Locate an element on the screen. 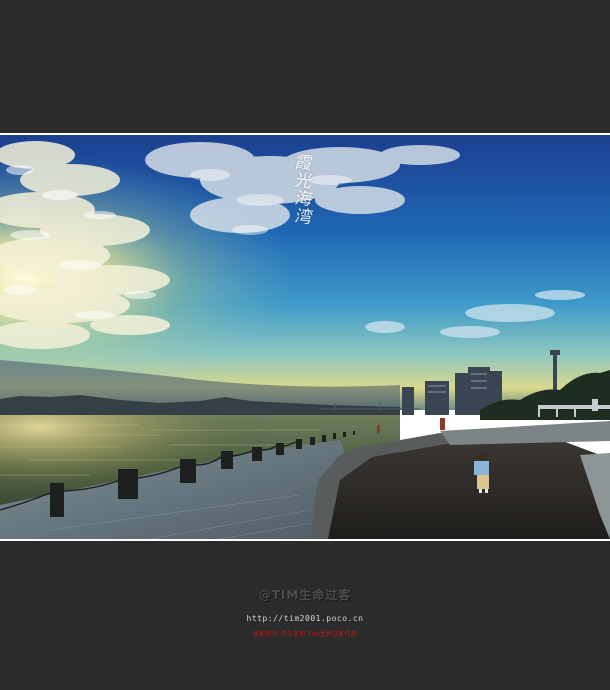  walkway is located at coordinates (525, 433).